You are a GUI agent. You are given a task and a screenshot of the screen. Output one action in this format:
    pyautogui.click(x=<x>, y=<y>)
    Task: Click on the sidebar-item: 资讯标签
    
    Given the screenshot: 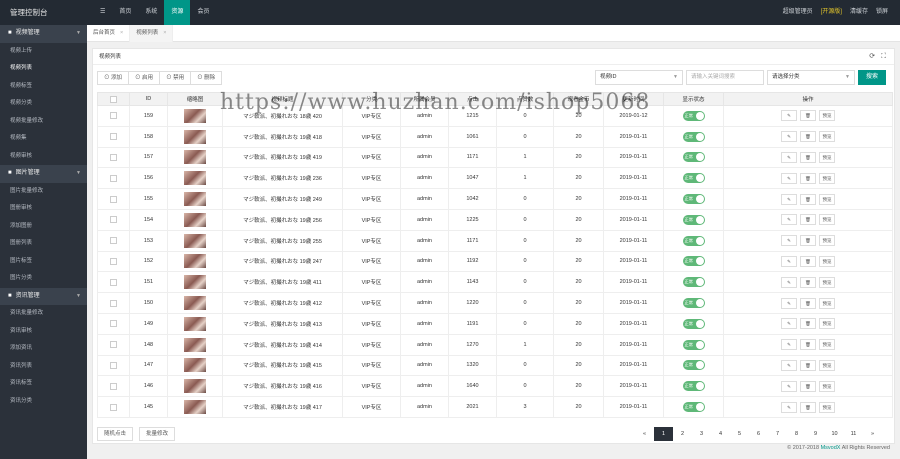 What is the action you would take?
    pyautogui.click(x=43, y=384)
    